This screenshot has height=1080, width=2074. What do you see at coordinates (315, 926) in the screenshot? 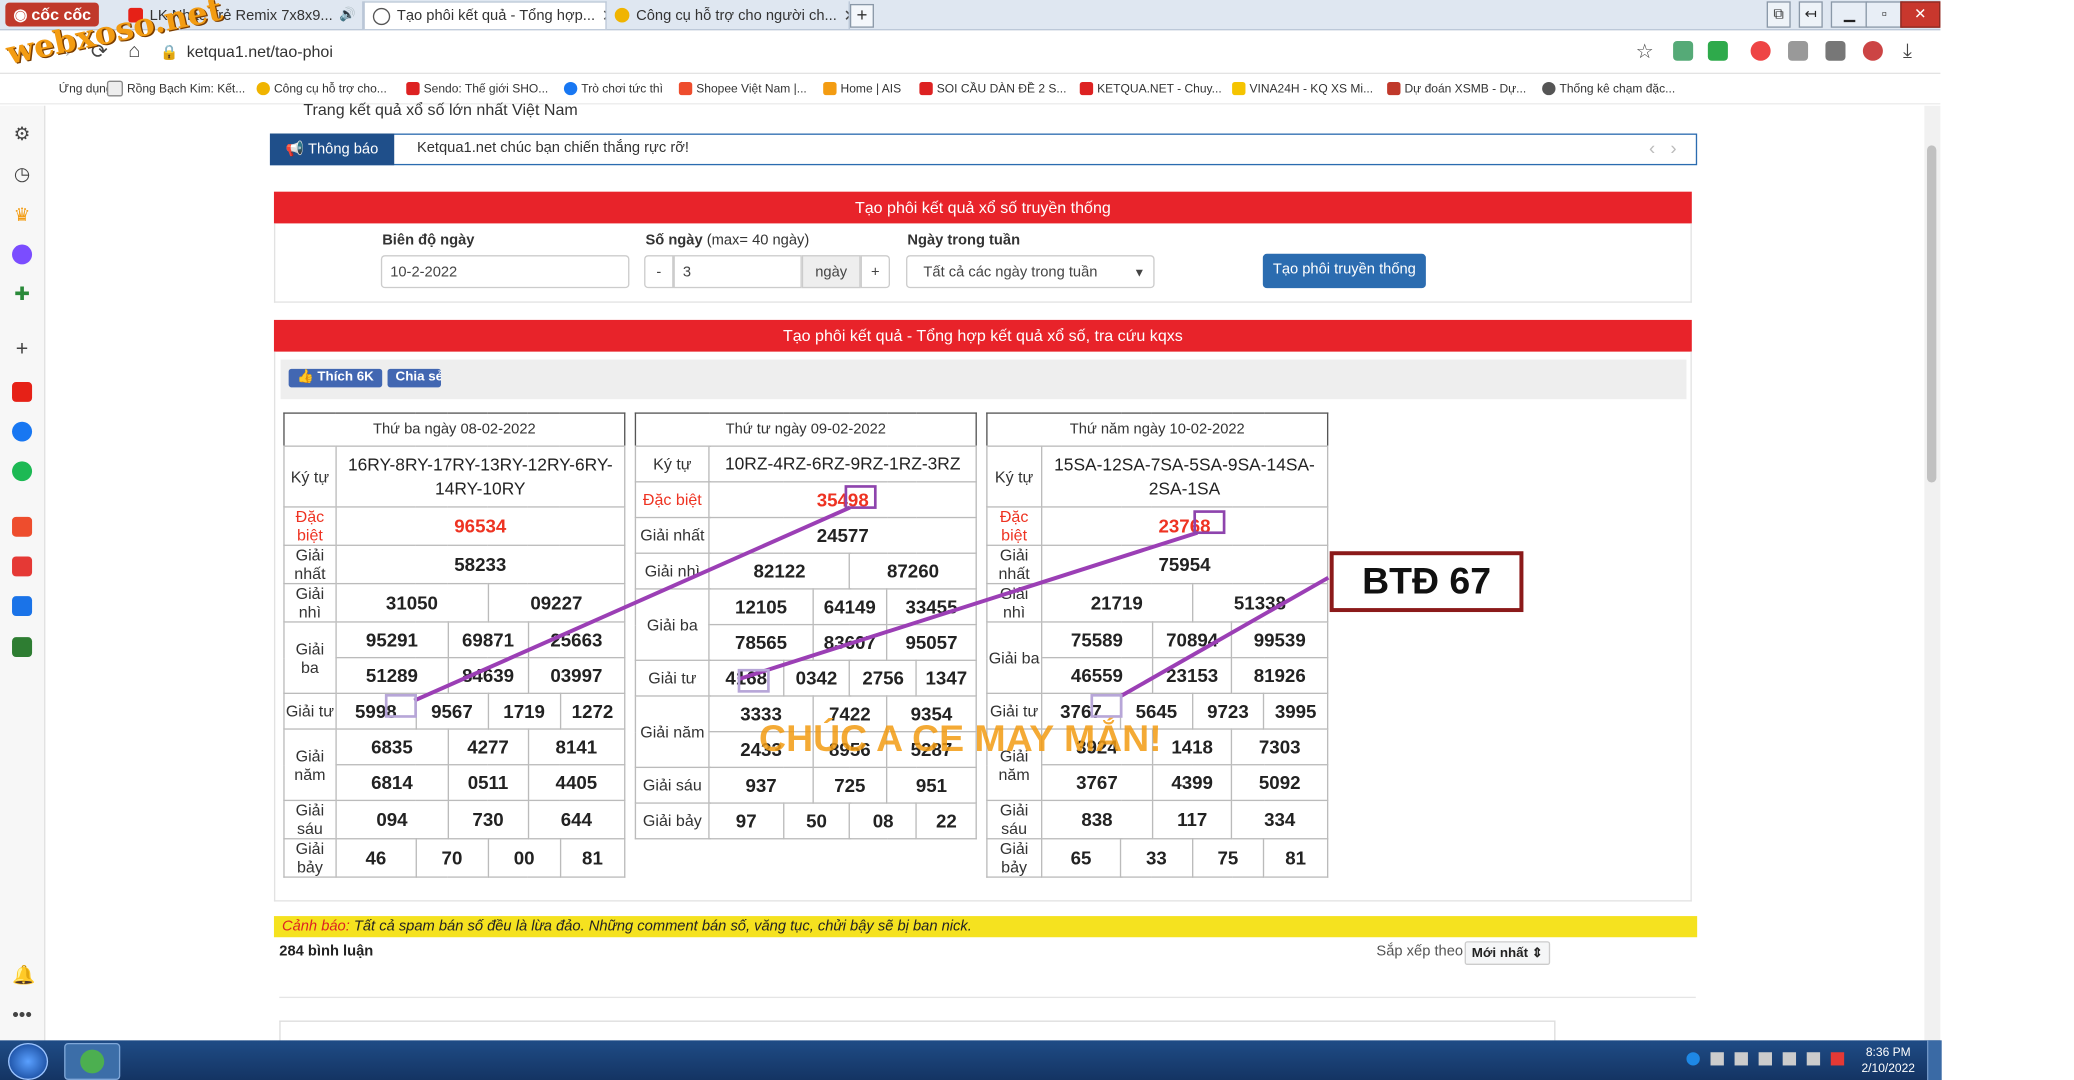
I see `warning-prefix: Cảnh báo:` at bounding box center [315, 926].